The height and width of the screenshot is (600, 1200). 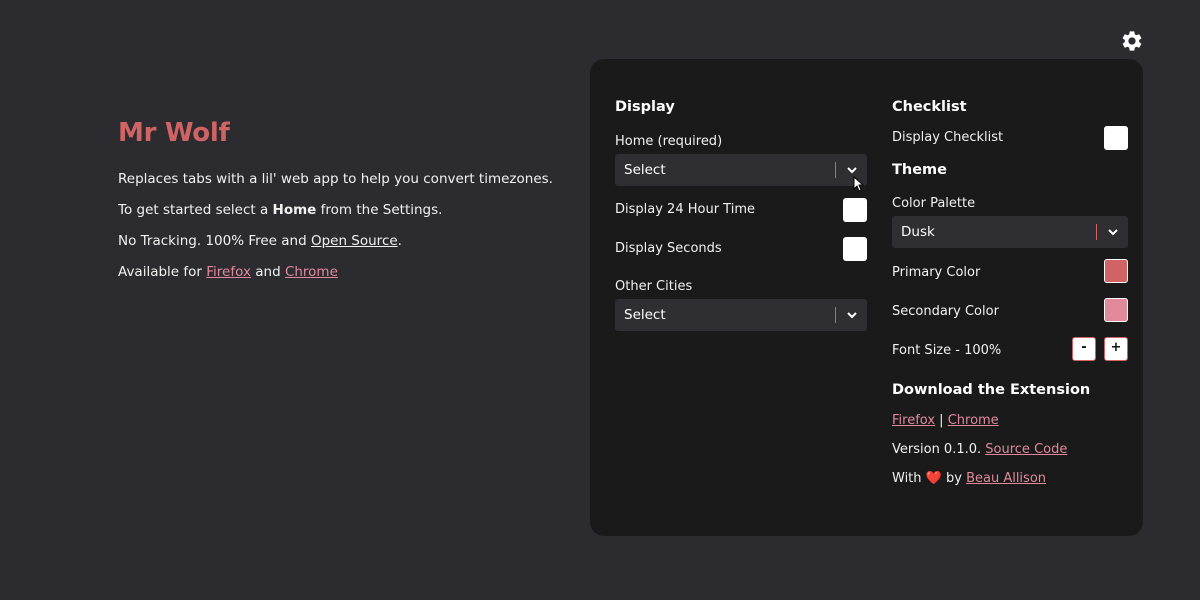 What do you see at coordinates (685, 209) in the screenshot?
I see `hour24-label: Display 24 Hour Time` at bounding box center [685, 209].